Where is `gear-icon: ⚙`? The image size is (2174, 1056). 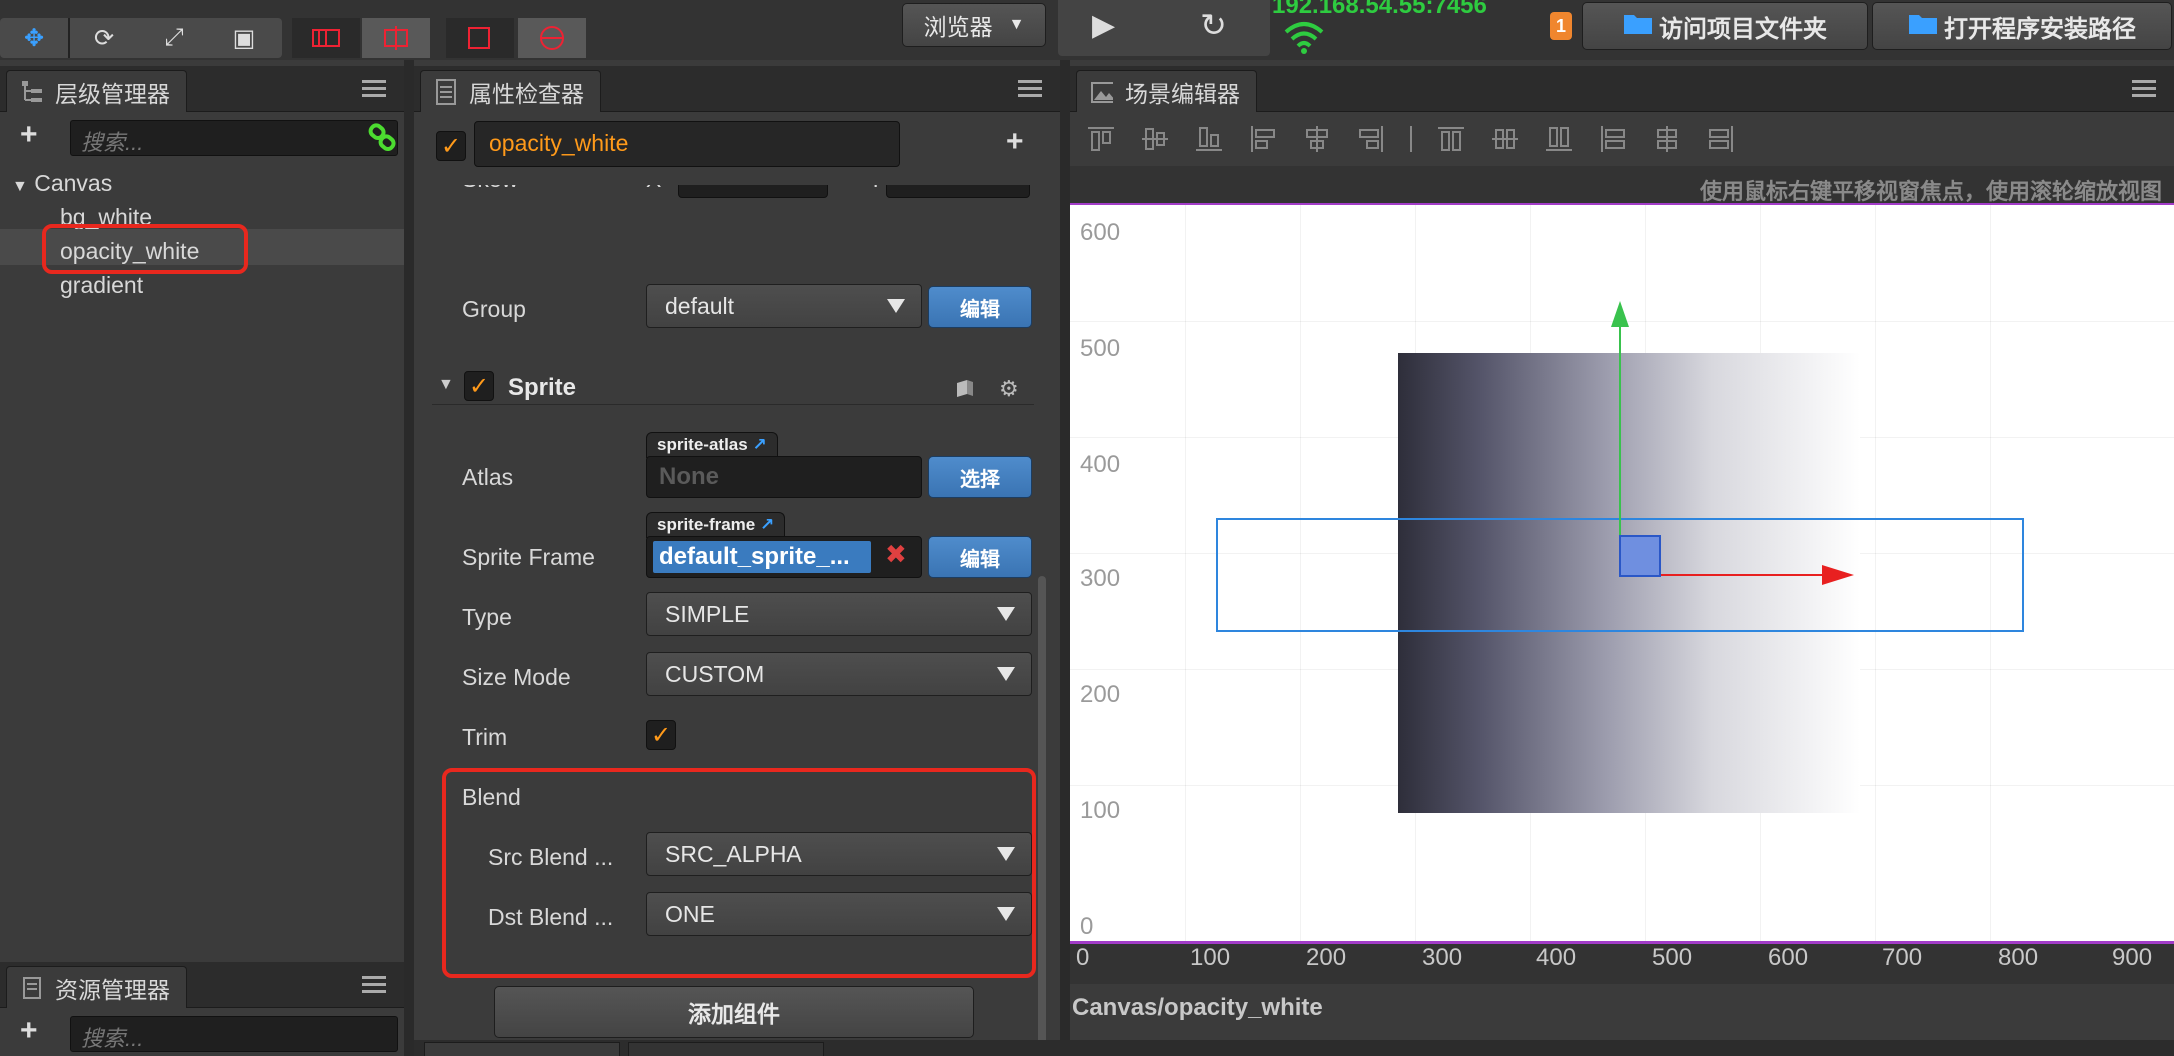 gear-icon: ⚙ is located at coordinates (1009, 389).